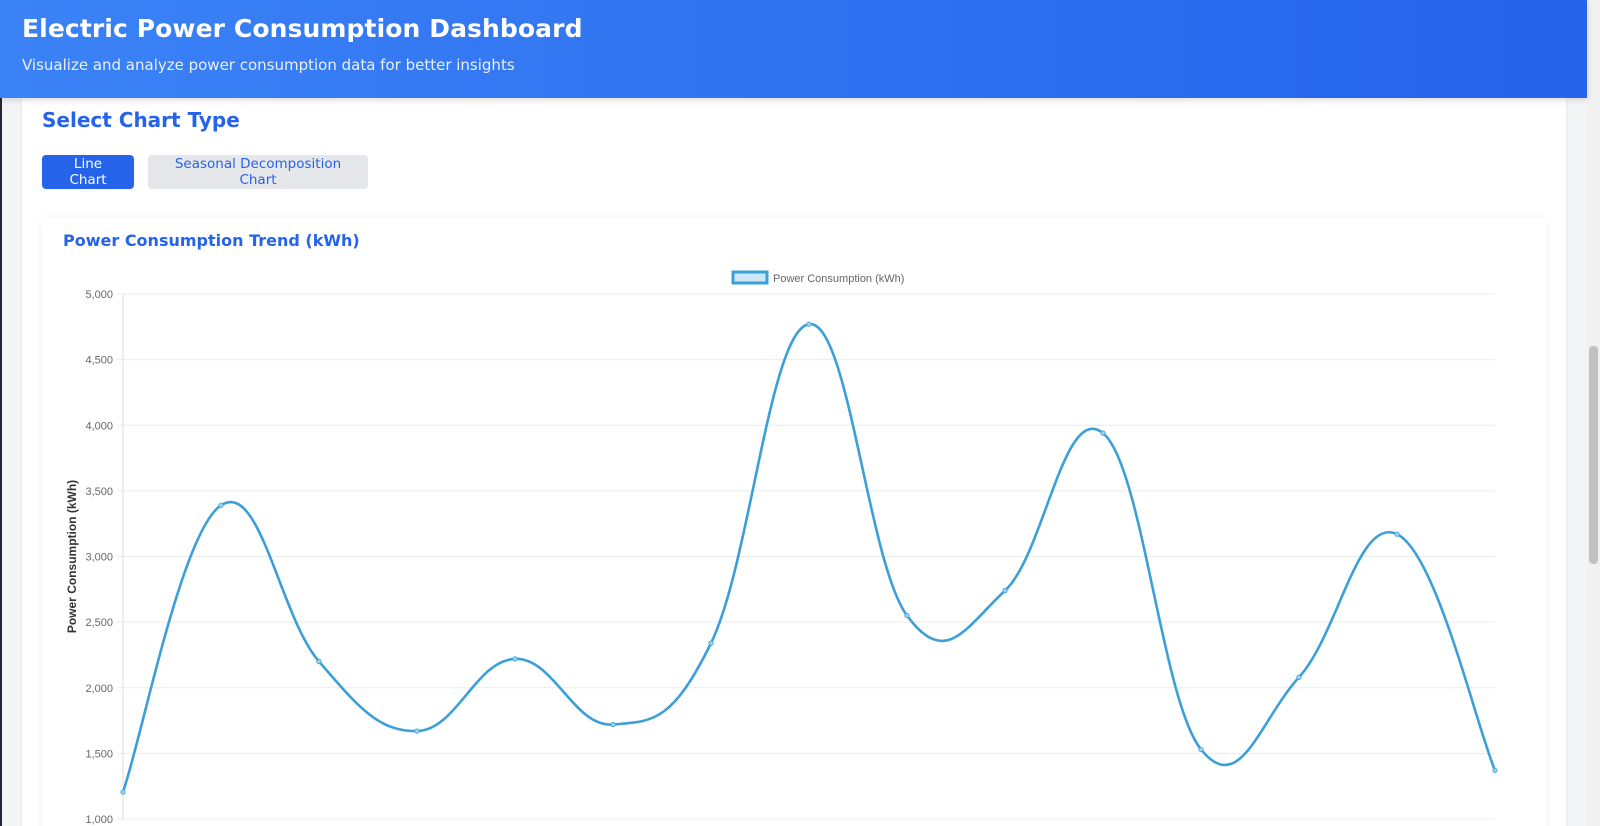 This screenshot has height=826, width=1600. Describe the element at coordinates (1, 413) in the screenshot. I see `window-edge` at that location.